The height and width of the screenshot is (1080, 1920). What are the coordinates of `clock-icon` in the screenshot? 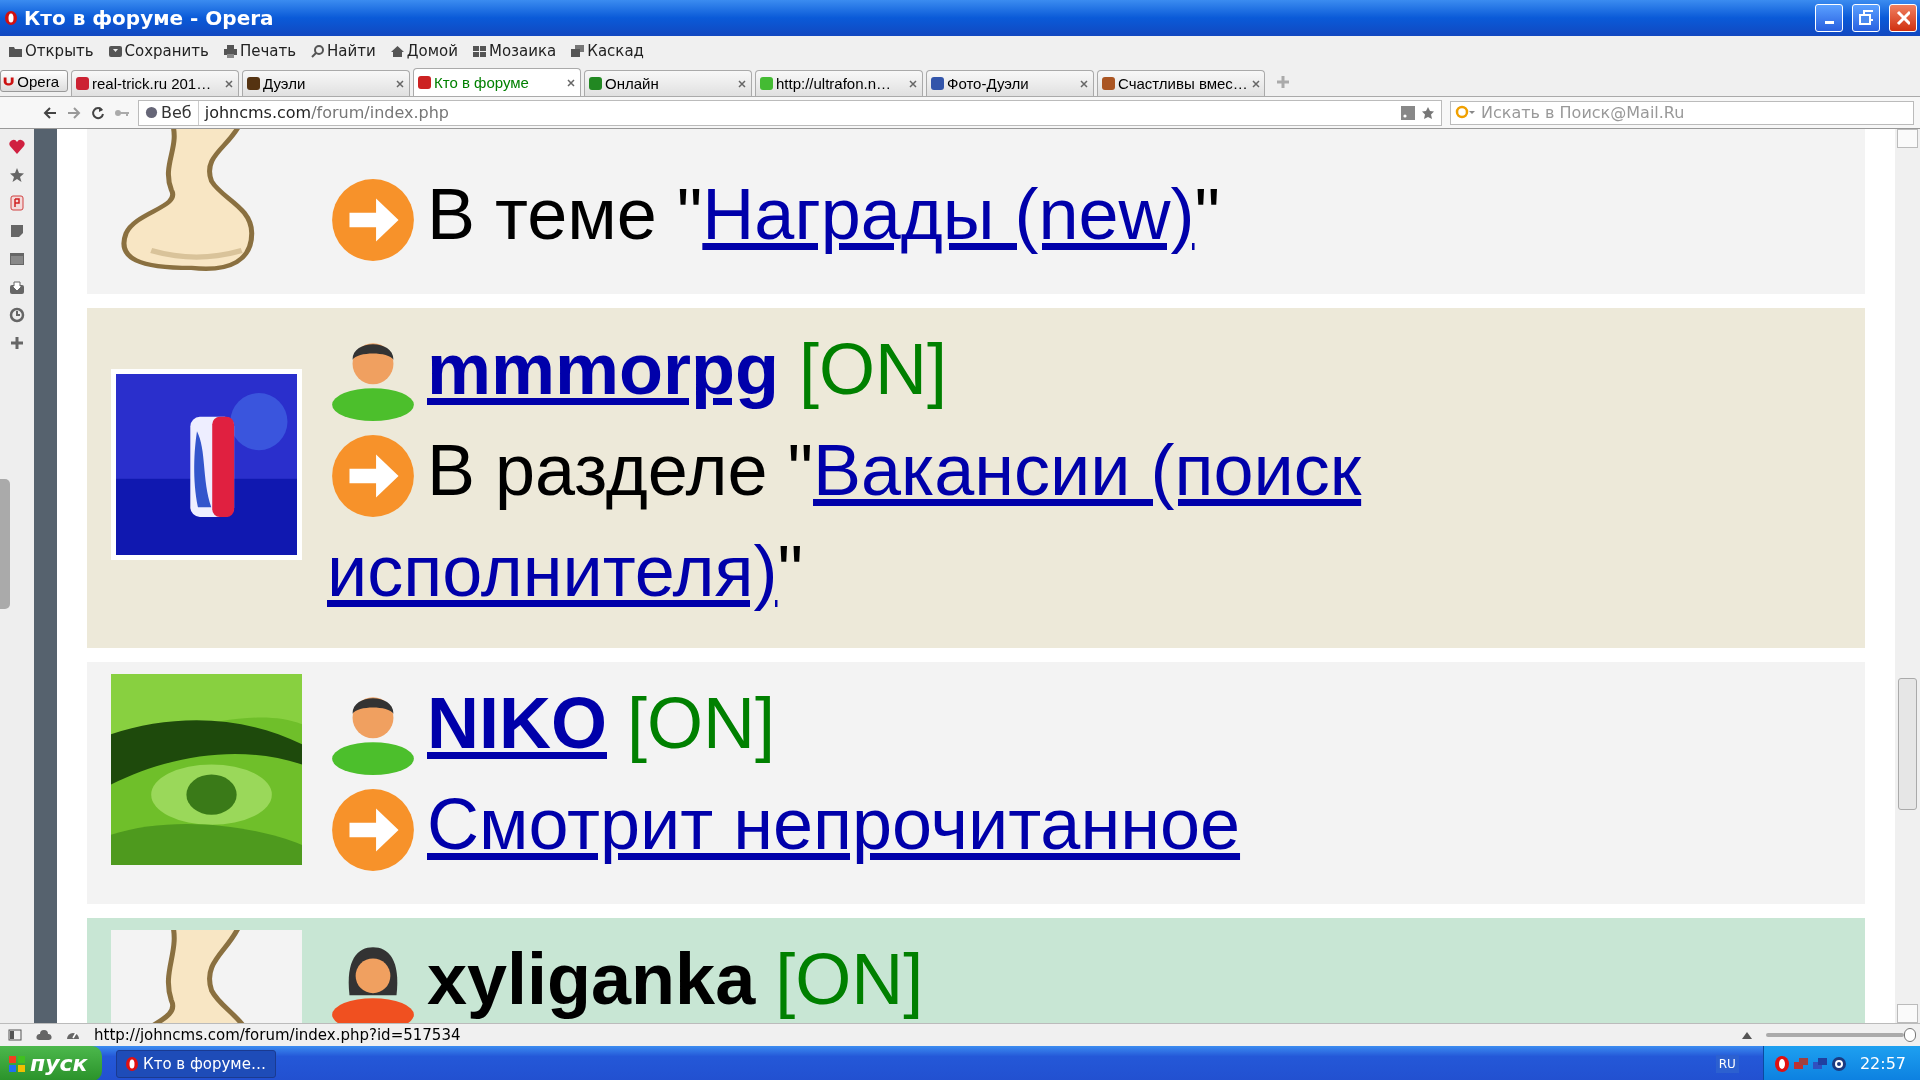 It's located at (17, 315).